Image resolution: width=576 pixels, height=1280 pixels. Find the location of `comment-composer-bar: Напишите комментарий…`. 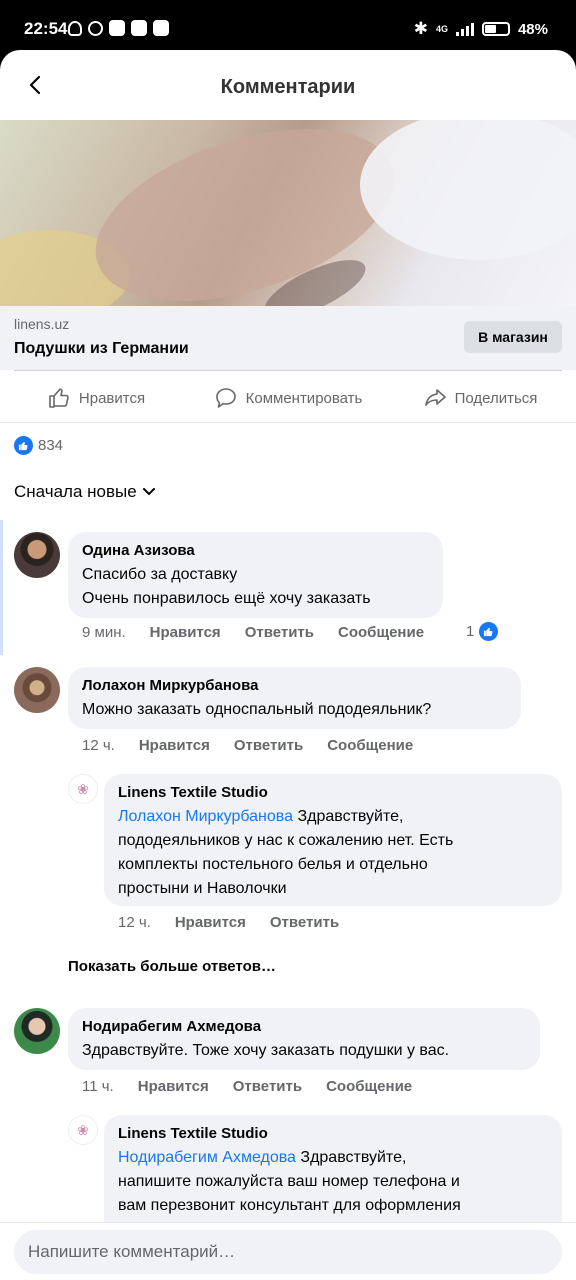

comment-composer-bar: Напишите комментарий… is located at coordinates (288, 1251).